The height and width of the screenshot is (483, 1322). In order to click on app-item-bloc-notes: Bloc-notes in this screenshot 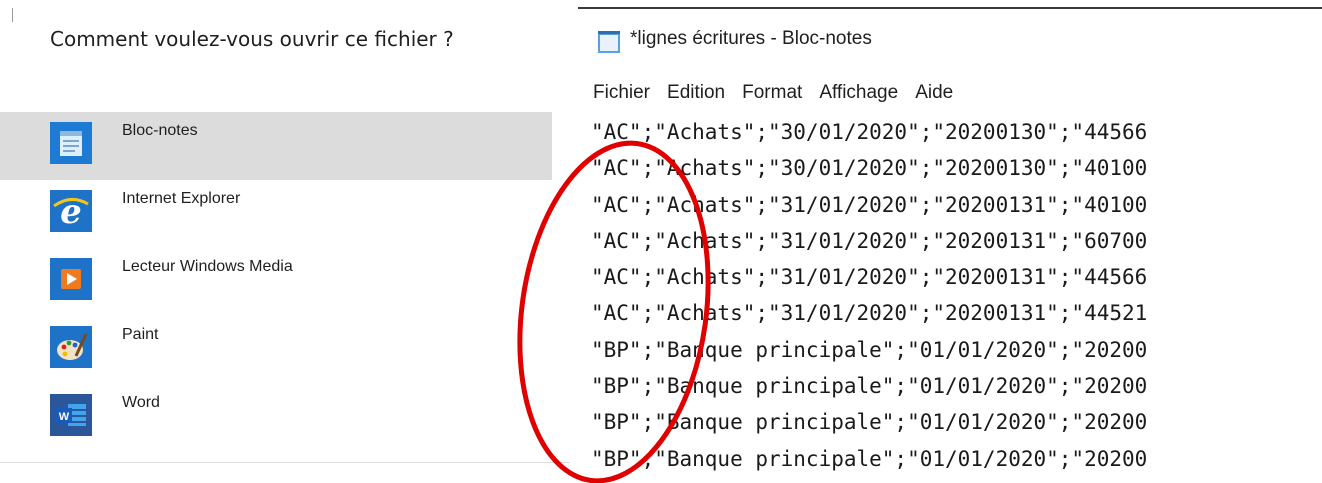, I will do `click(276, 146)`.